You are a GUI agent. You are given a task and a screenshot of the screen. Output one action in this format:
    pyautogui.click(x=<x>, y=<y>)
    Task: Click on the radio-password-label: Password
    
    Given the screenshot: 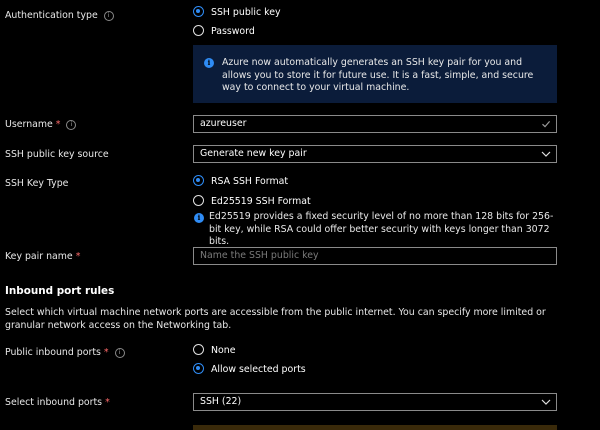 What is the action you would take?
    pyautogui.click(x=233, y=31)
    